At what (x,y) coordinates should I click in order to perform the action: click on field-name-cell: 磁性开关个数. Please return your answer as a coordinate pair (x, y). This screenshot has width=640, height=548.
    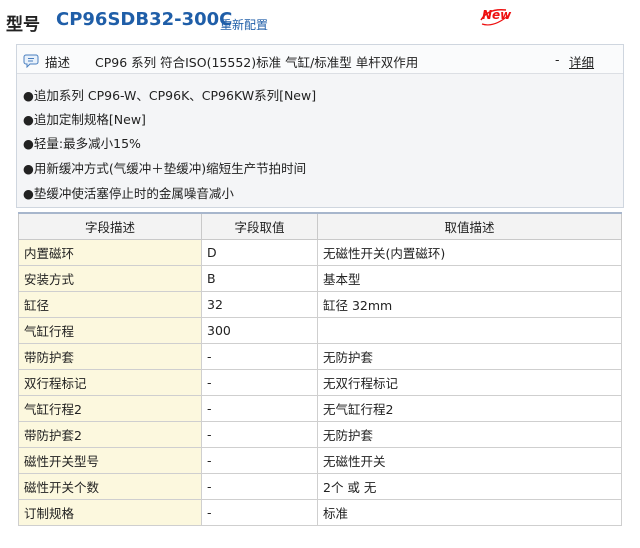
    Looking at the image, I should click on (110, 486).